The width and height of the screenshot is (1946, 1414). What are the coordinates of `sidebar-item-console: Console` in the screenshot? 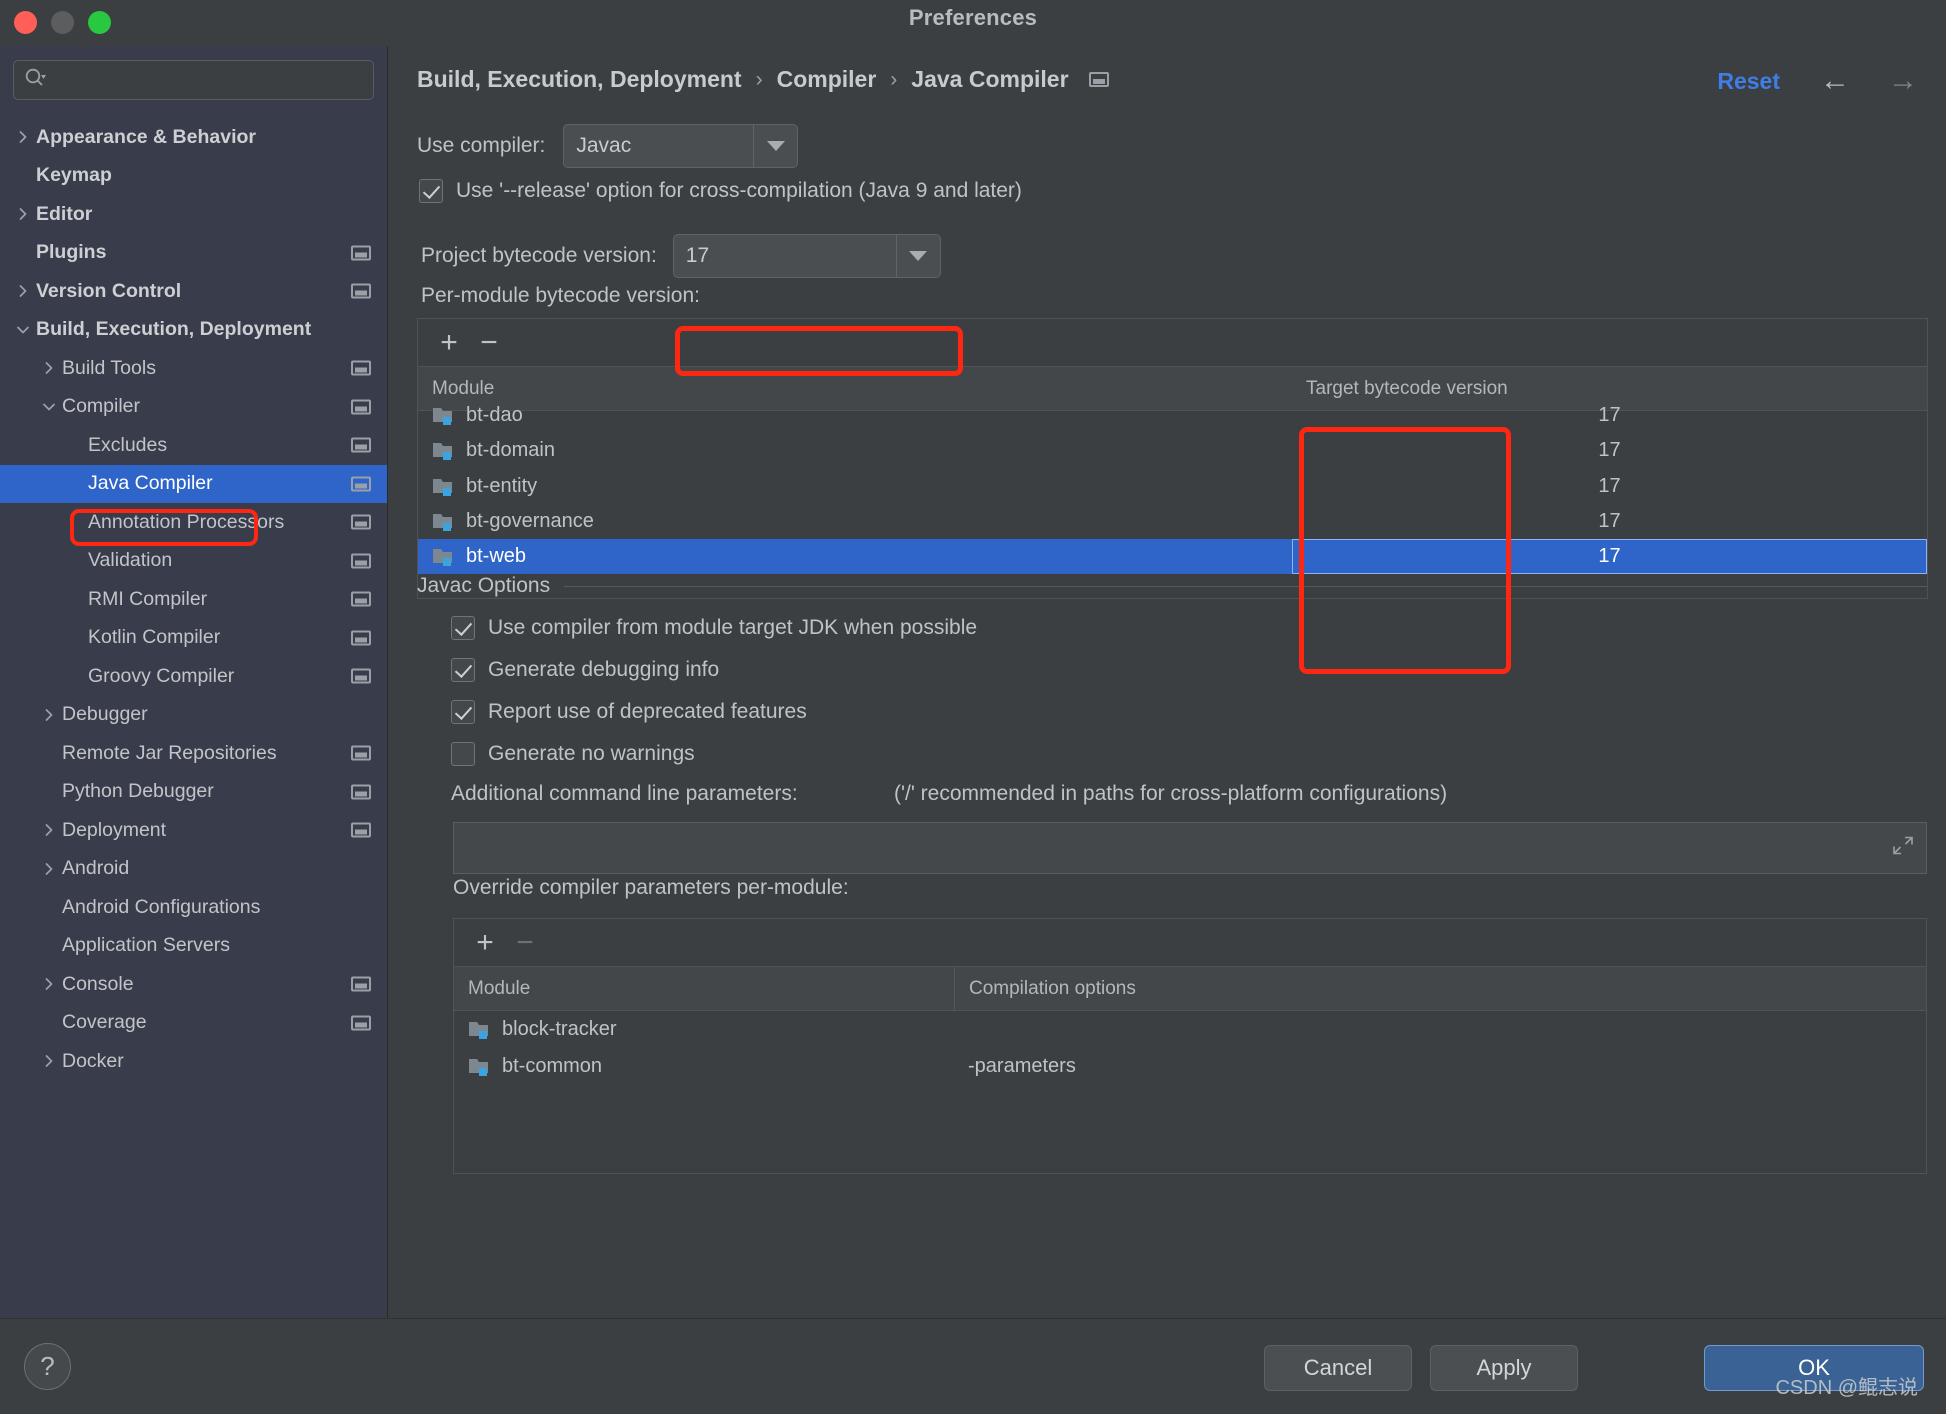 It's located at (193, 984).